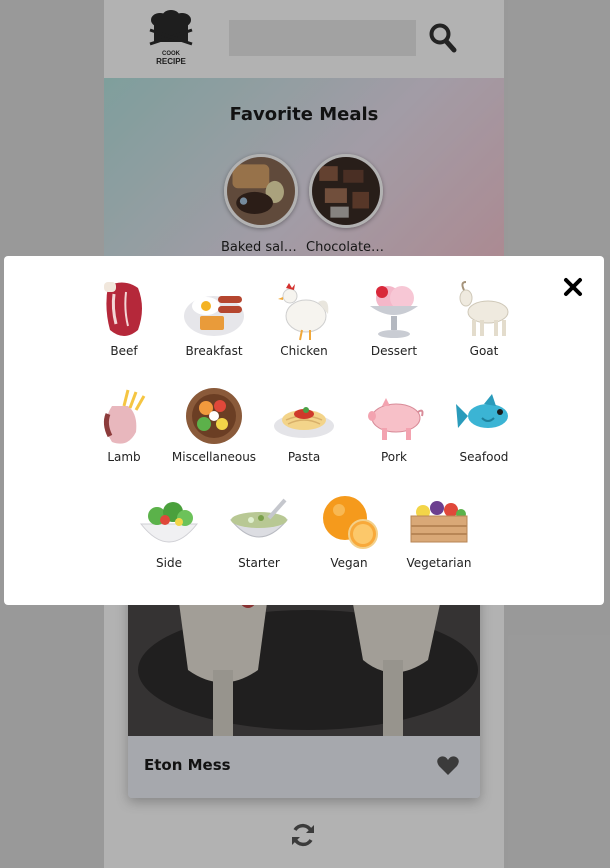  I want to click on category-vegan: Vegan, so click(349, 540).